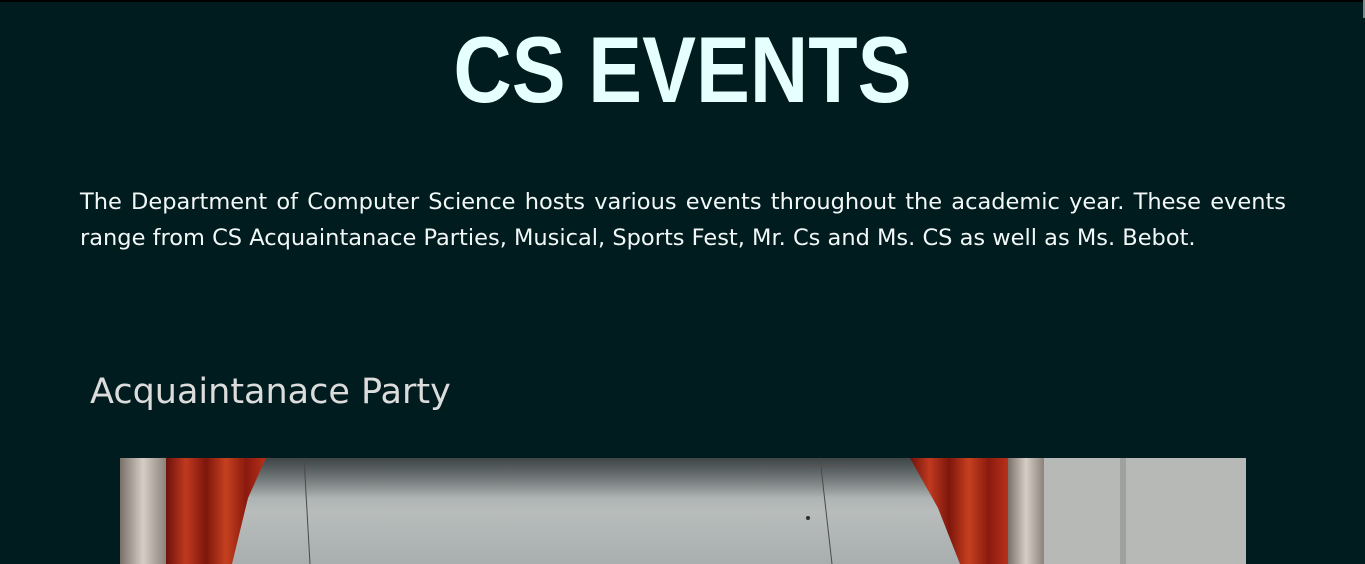 The height and width of the screenshot is (564, 1365). Describe the element at coordinates (270, 392) in the screenshot. I see `section-title-acquaintance-party: Acquaintanace Party` at that location.